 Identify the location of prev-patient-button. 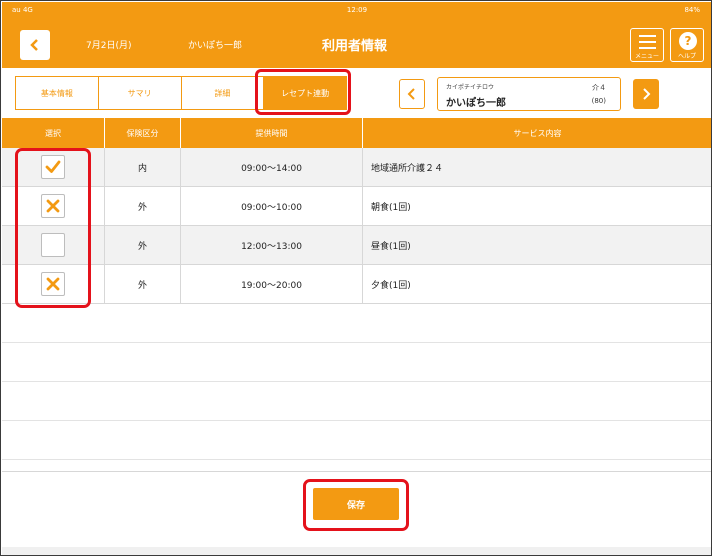
(412, 94).